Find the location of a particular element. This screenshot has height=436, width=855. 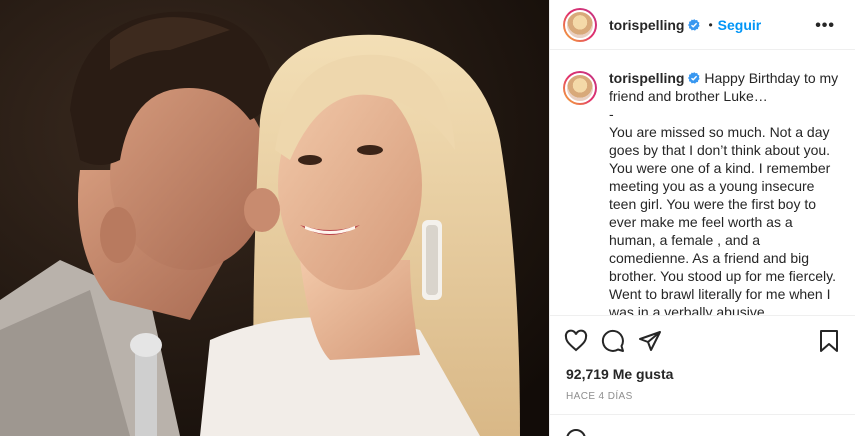

user-avatar is located at coordinates (580, 24).